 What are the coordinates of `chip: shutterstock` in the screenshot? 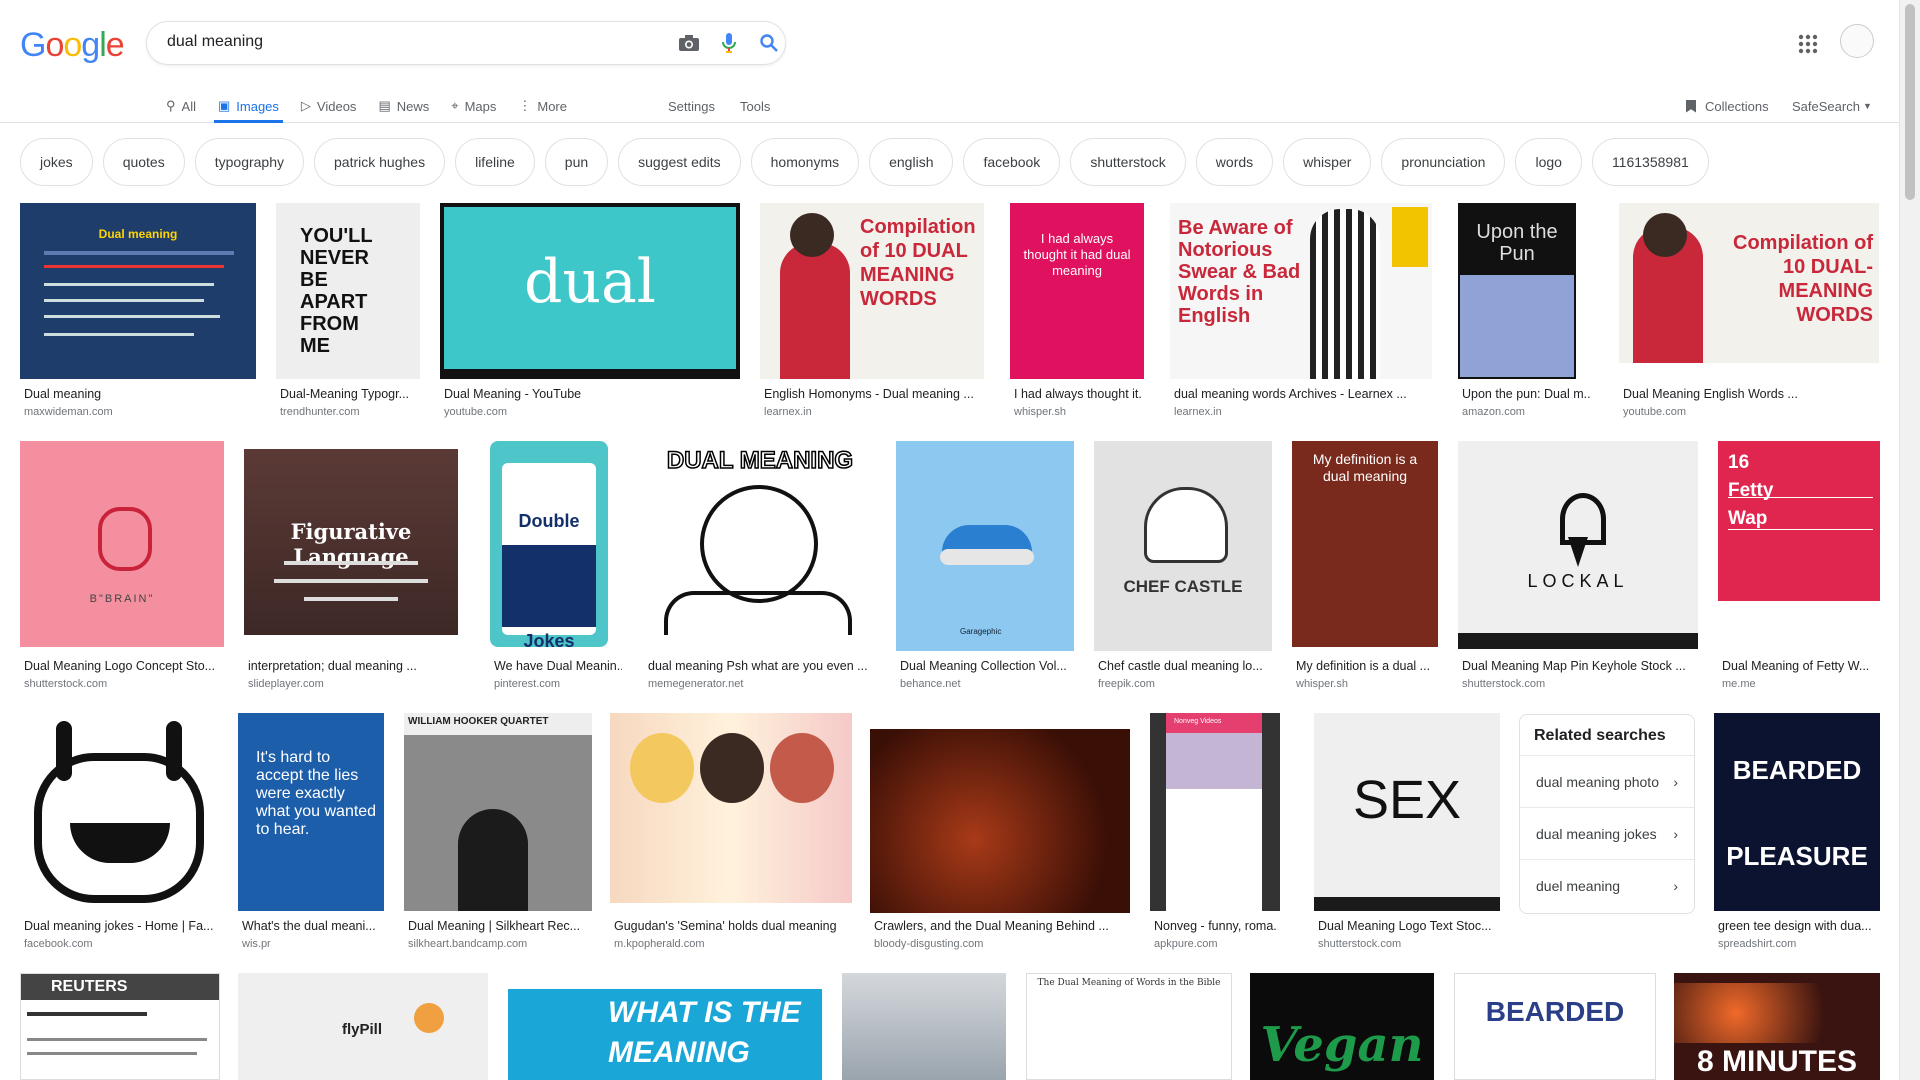 It's located at (1128, 162).